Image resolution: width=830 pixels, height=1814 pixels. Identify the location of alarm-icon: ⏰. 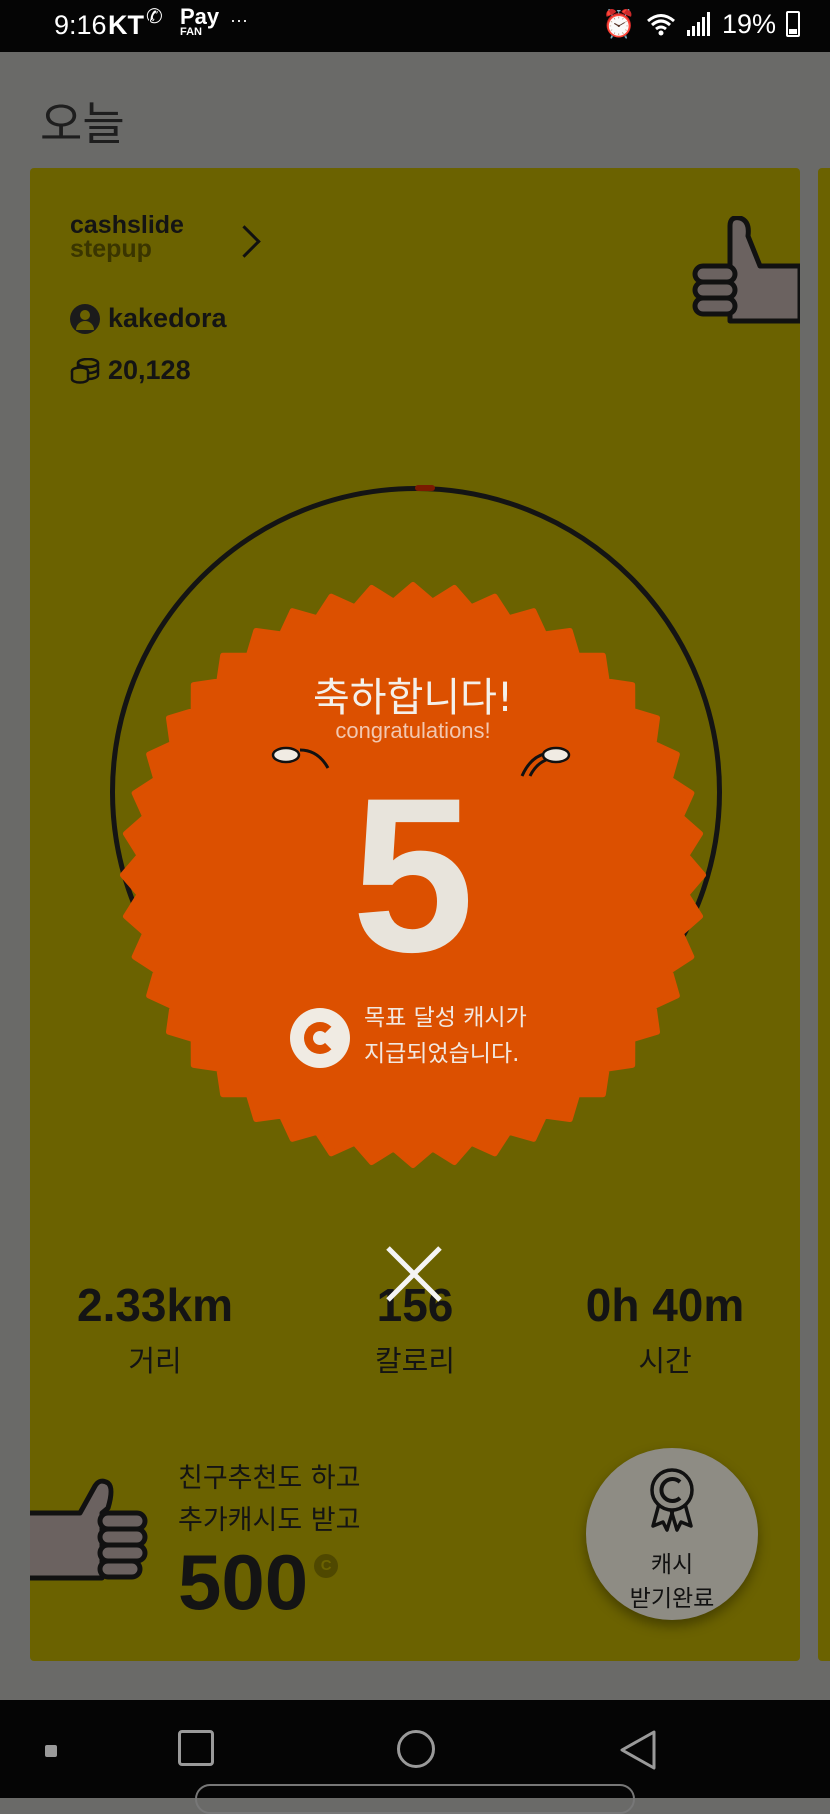
(619, 24).